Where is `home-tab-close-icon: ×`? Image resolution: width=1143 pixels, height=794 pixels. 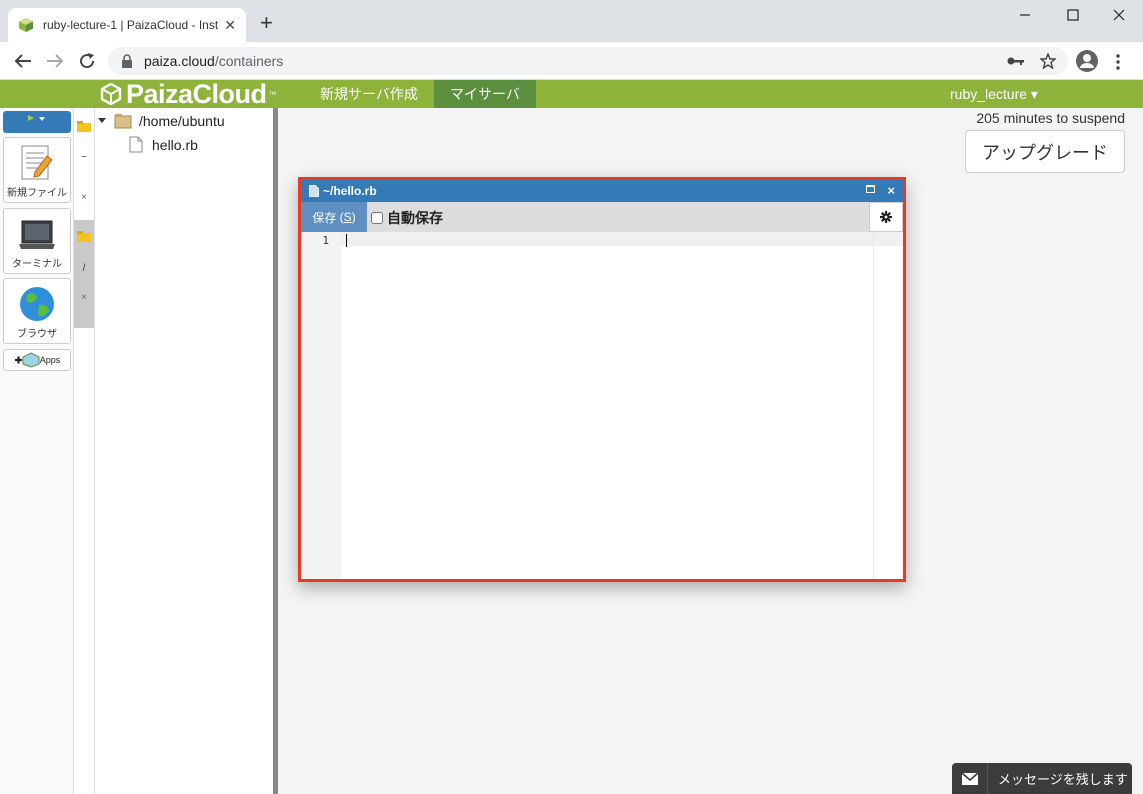
home-tab-close-icon: × is located at coordinates (84, 197).